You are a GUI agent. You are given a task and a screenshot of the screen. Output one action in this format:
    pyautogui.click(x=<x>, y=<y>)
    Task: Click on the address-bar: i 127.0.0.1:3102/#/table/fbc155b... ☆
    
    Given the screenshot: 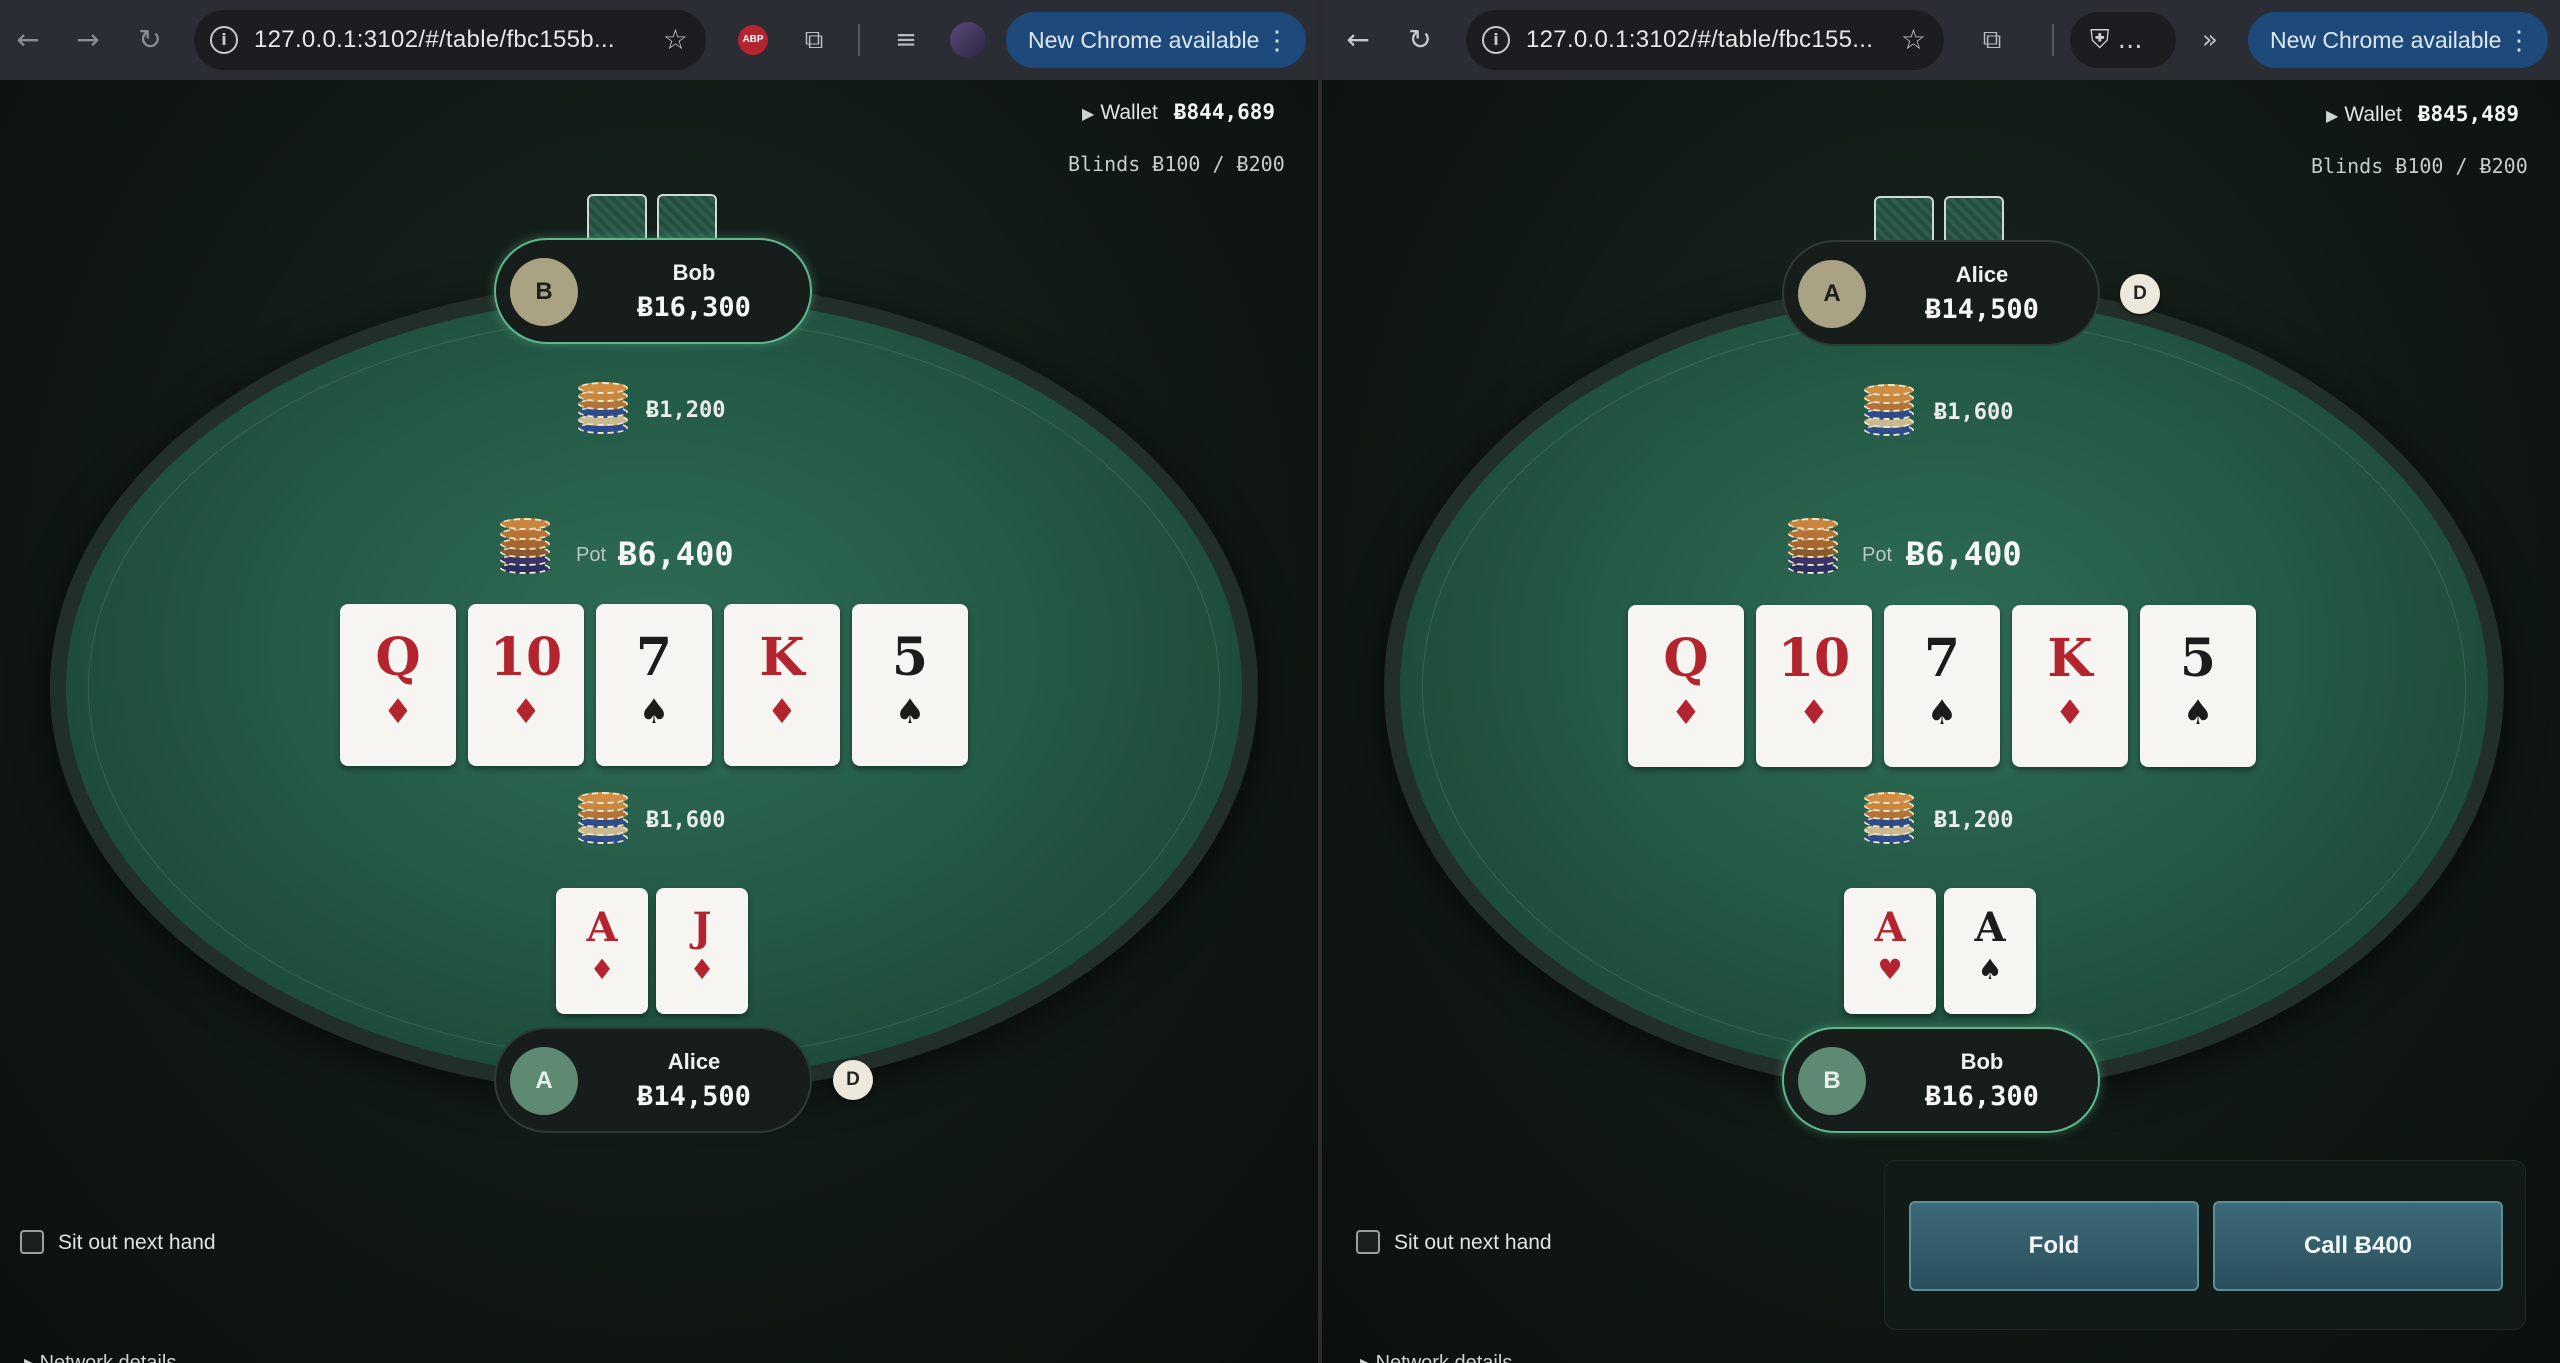 What is the action you would take?
    pyautogui.click(x=450, y=40)
    